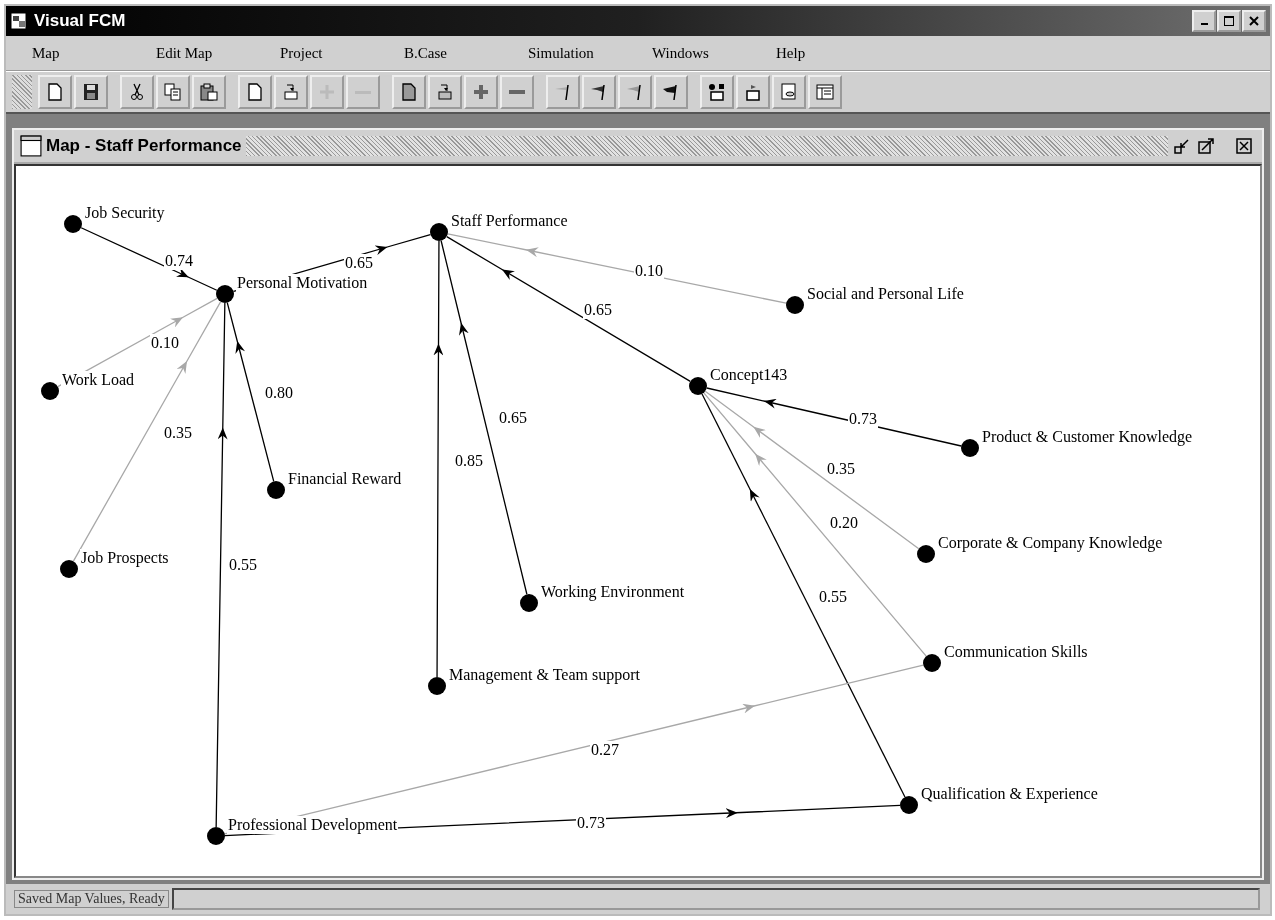 This screenshot has height=920, width=1275. What do you see at coordinates (313, 825) in the screenshot?
I see `node-label: Professional Development` at bounding box center [313, 825].